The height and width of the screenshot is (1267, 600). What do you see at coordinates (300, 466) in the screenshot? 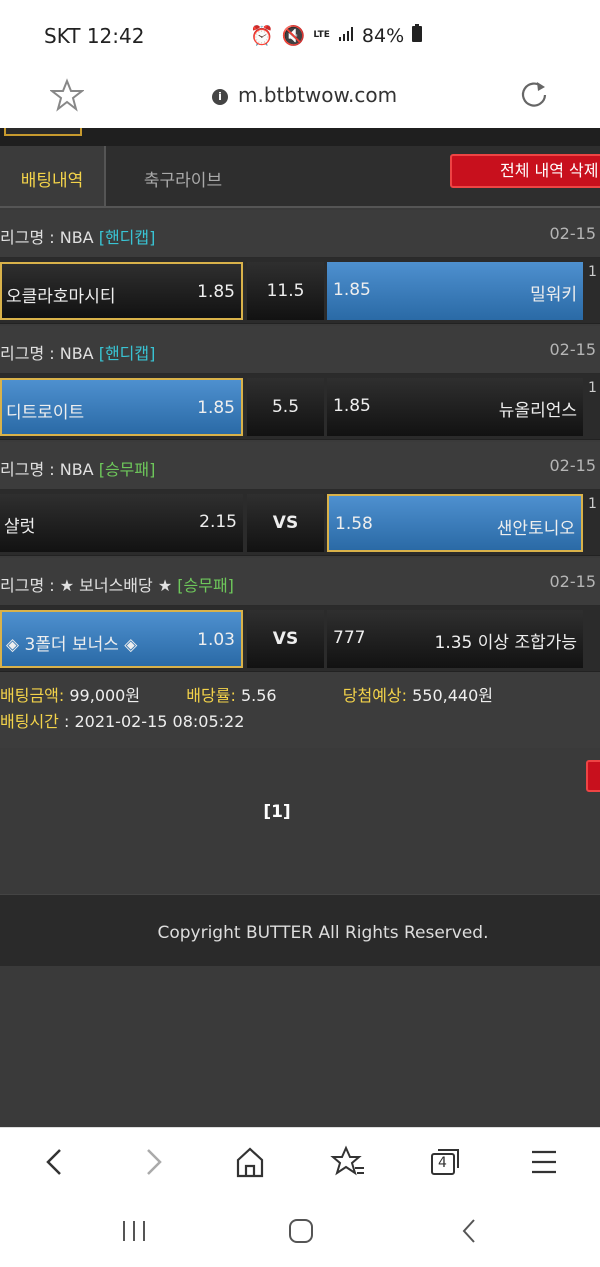
I see `league-row: 리그명 : NBA [승무패] 02-15` at bounding box center [300, 466].